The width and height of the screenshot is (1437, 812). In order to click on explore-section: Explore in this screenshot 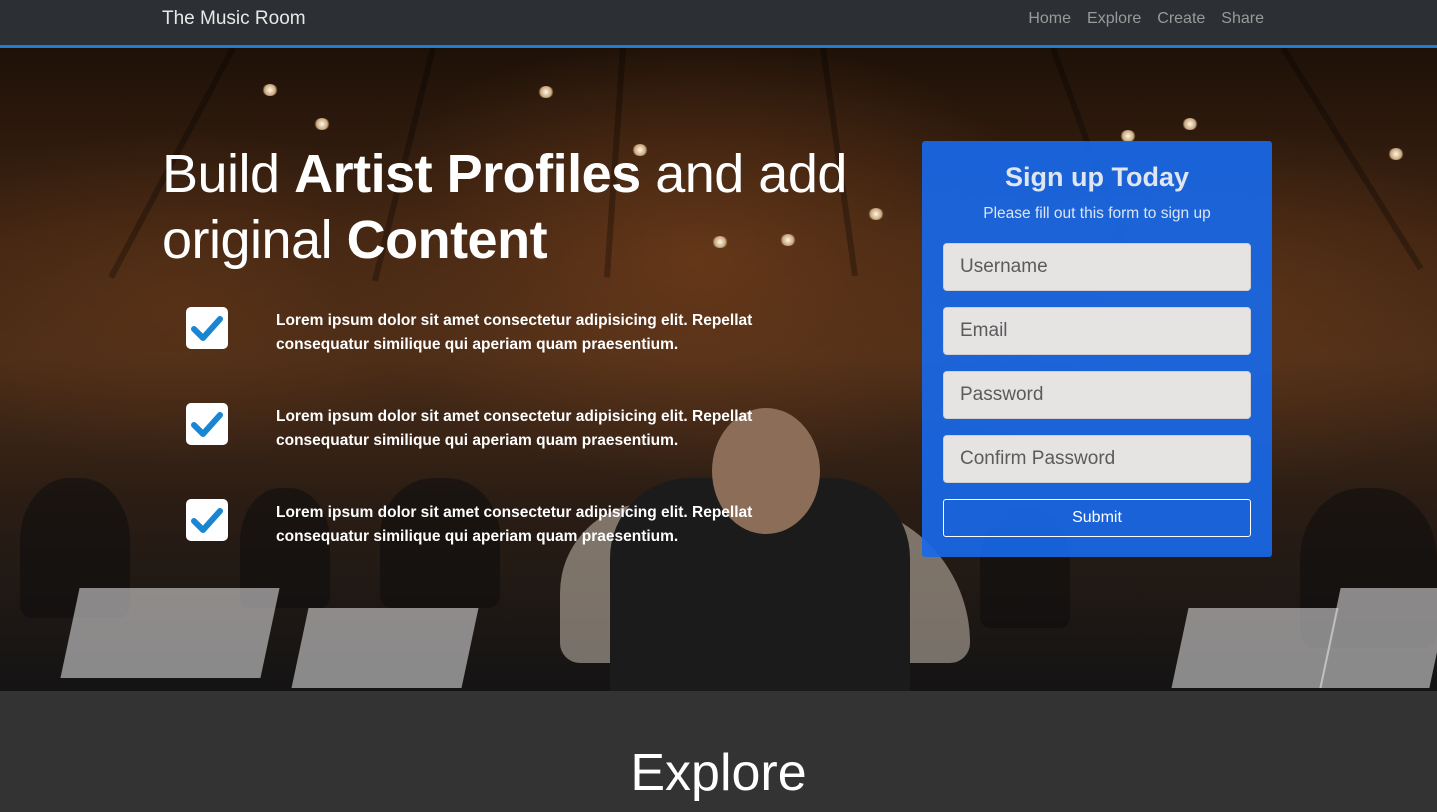, I will do `click(718, 751)`.